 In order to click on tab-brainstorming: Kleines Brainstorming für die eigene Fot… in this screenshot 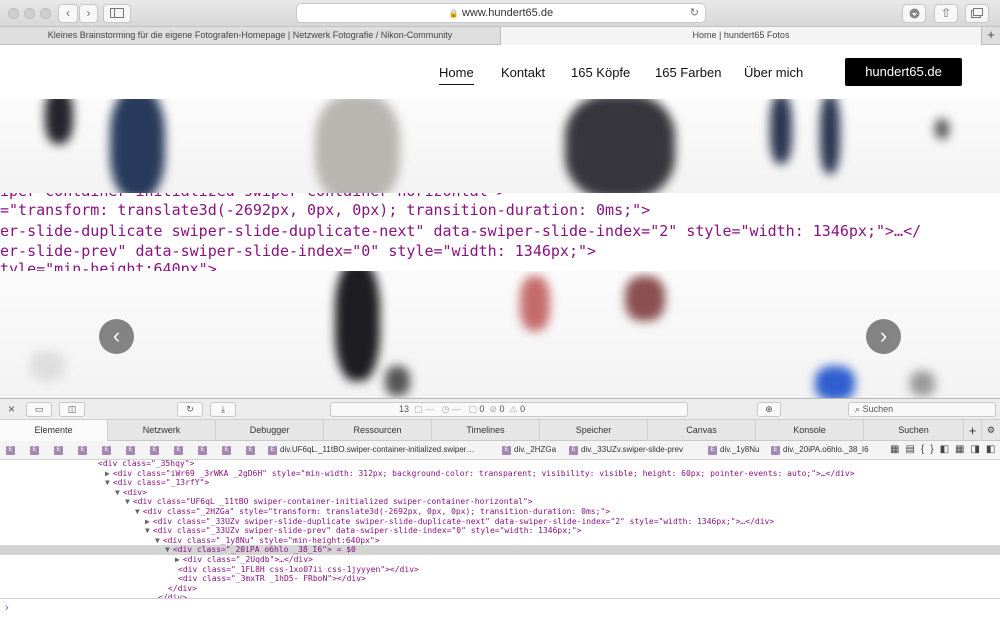, I will do `click(250, 36)`.